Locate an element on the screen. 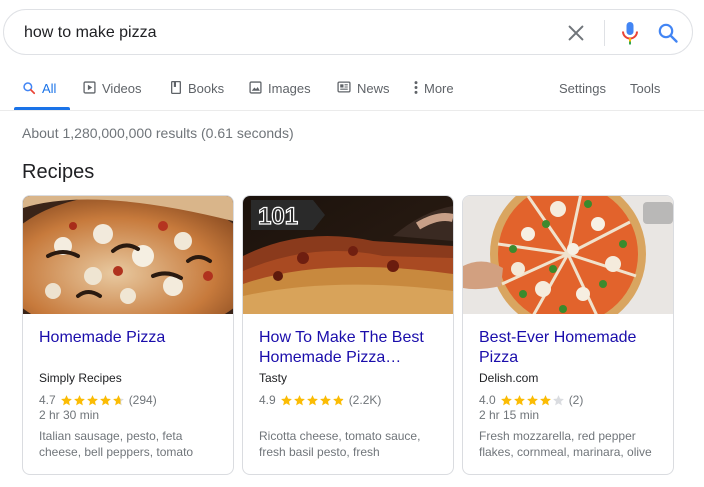 This screenshot has height=487, width=704. tab-more: More is located at coordinates (434, 90).